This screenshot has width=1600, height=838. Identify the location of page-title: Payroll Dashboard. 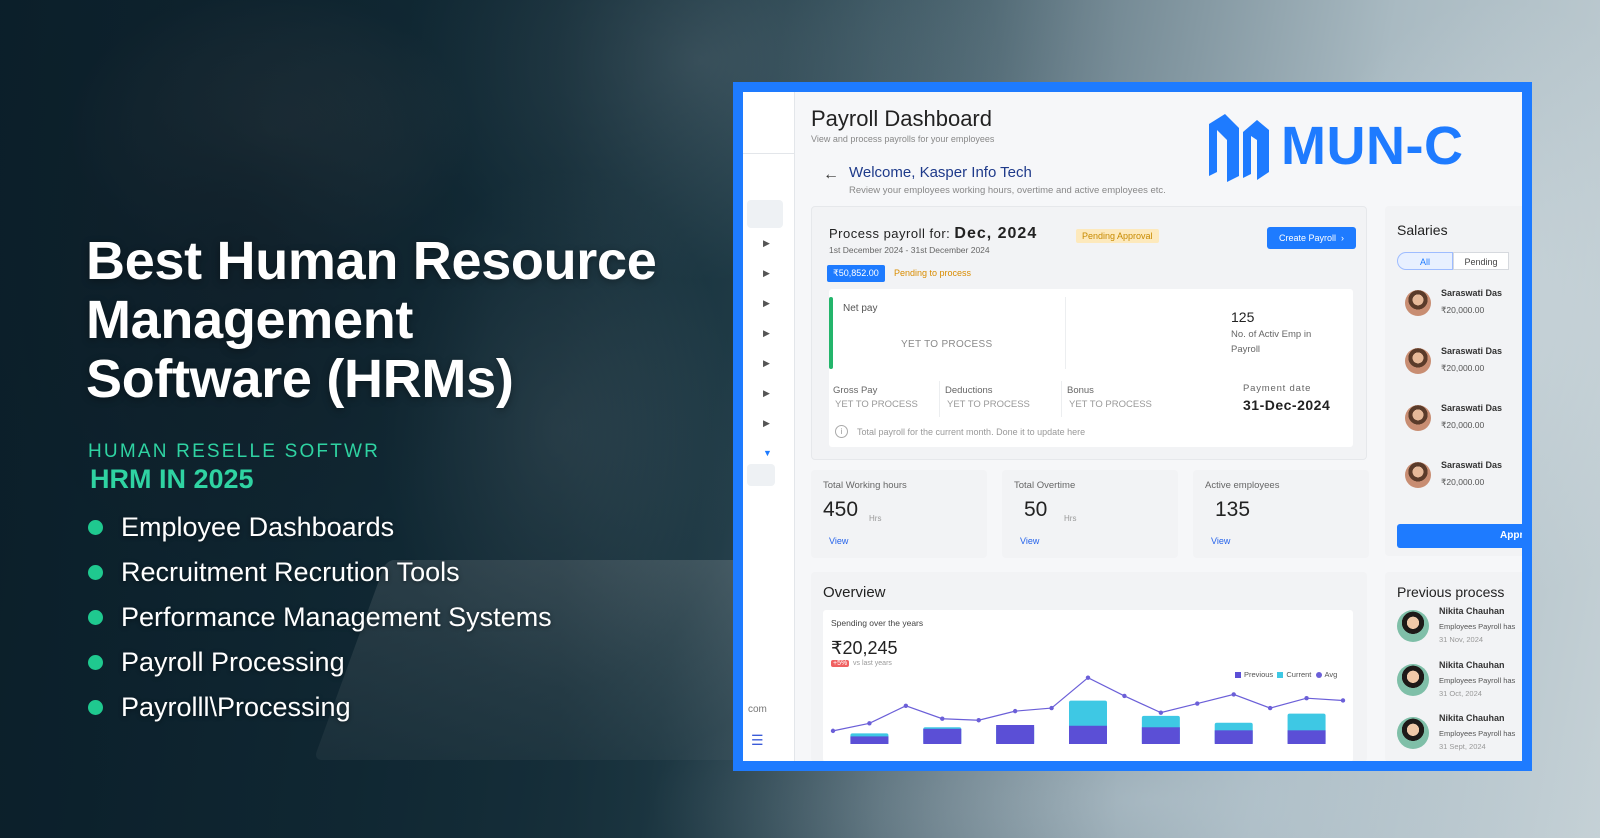
(901, 118).